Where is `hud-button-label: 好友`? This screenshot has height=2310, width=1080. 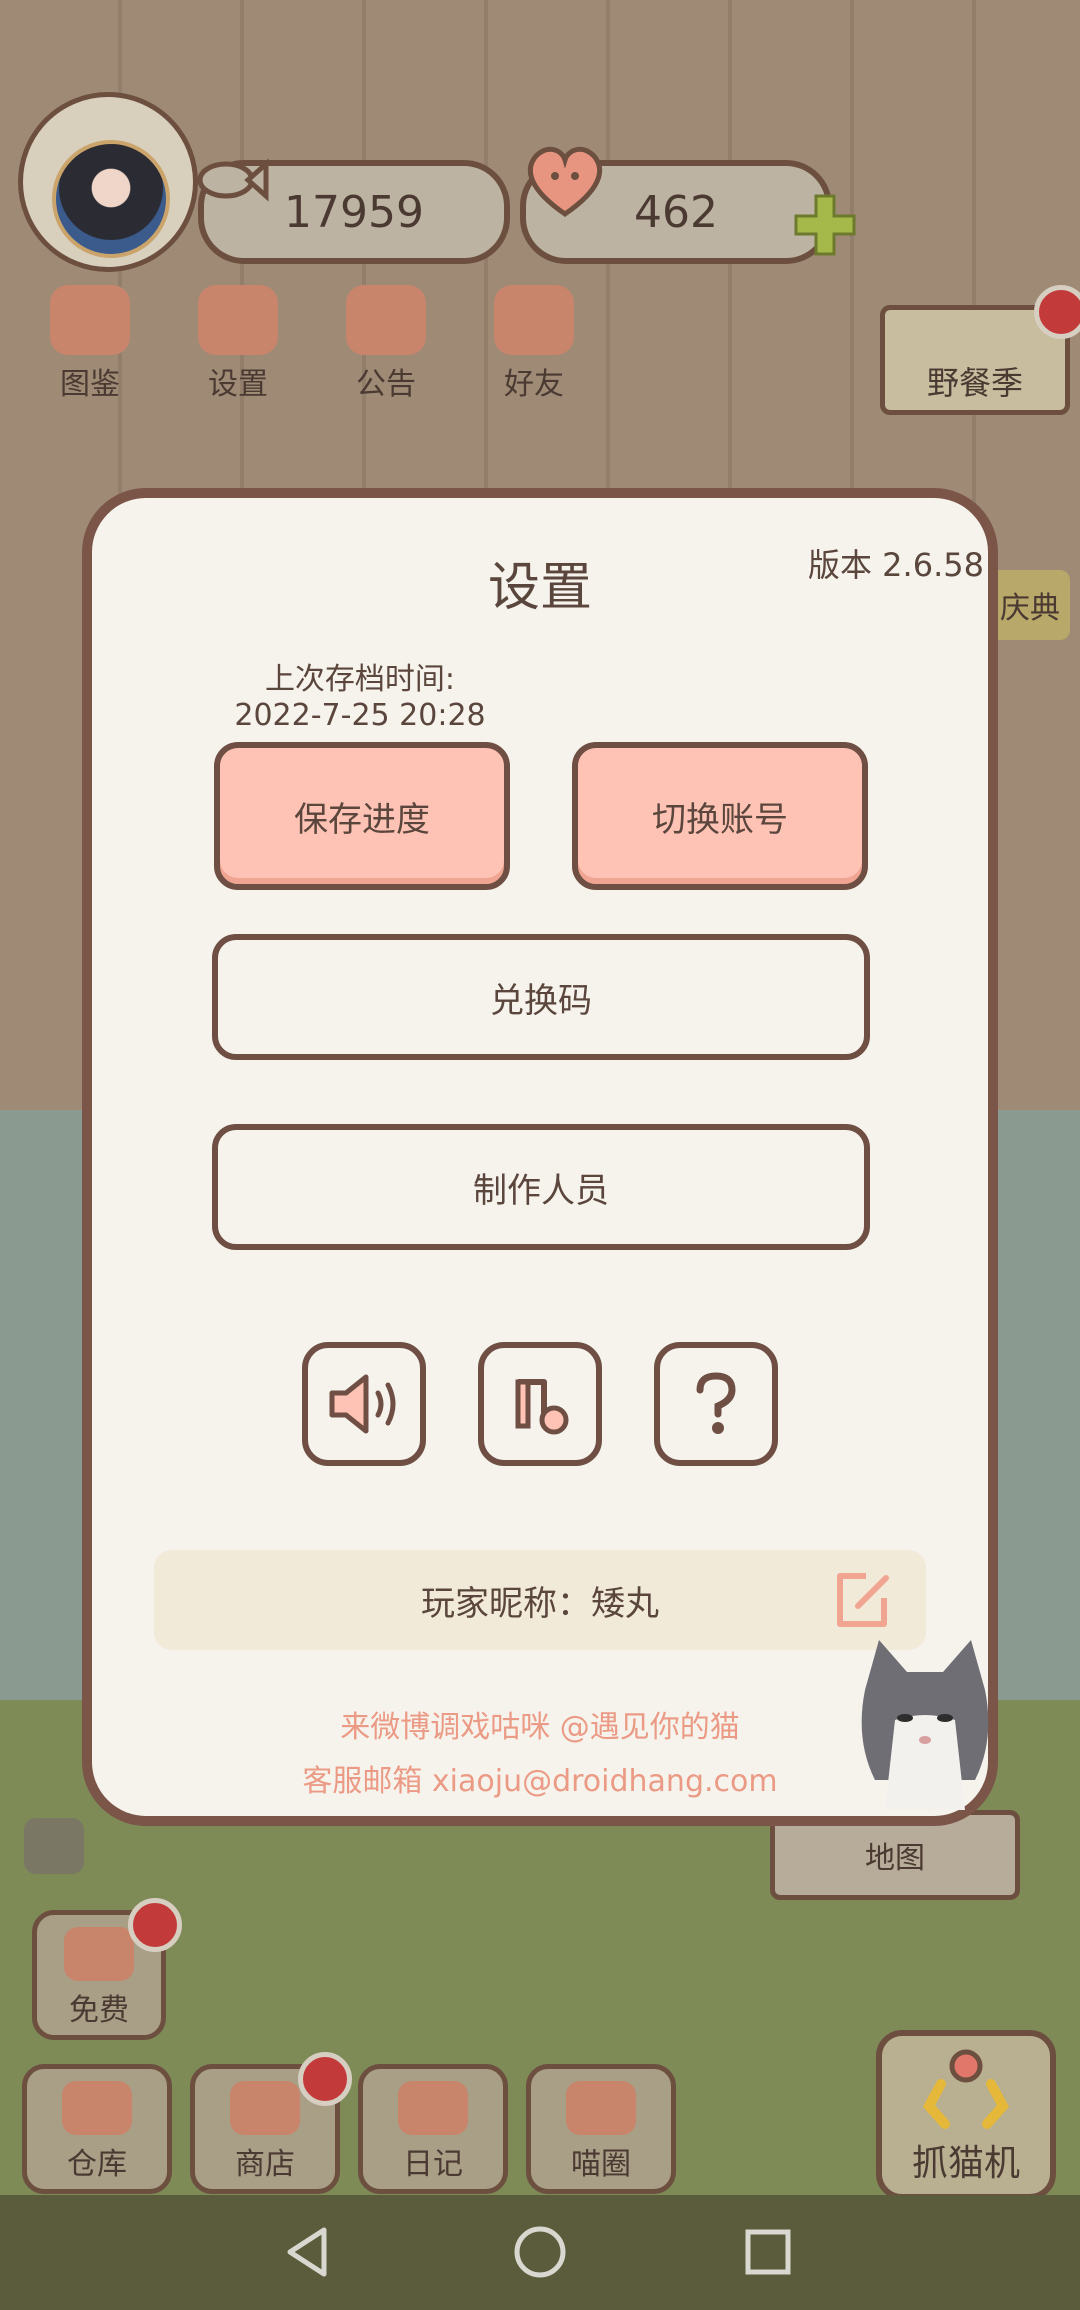
hud-button-label: 好友 is located at coordinates (534, 384).